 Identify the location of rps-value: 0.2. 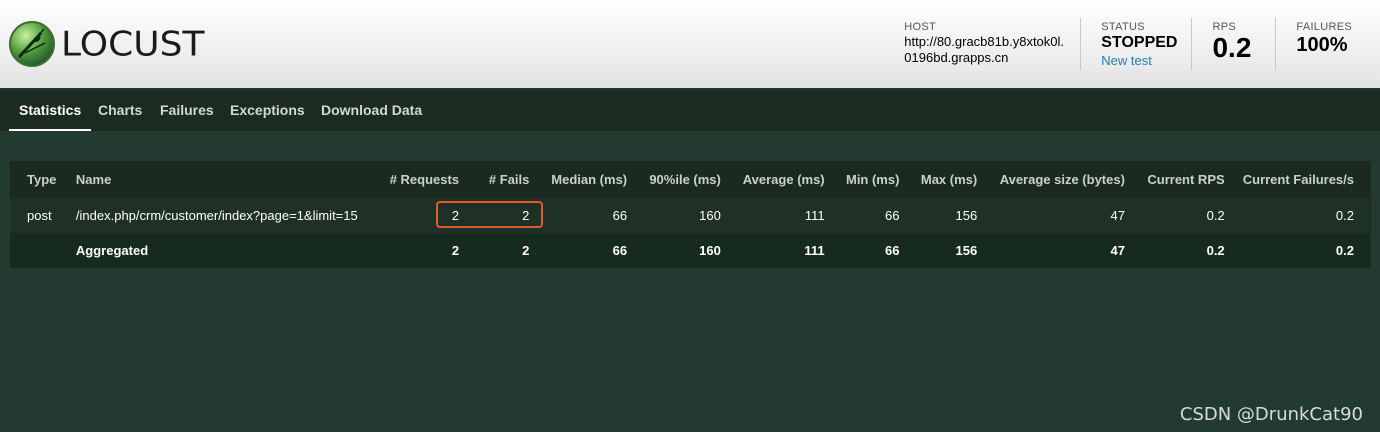
(1232, 47).